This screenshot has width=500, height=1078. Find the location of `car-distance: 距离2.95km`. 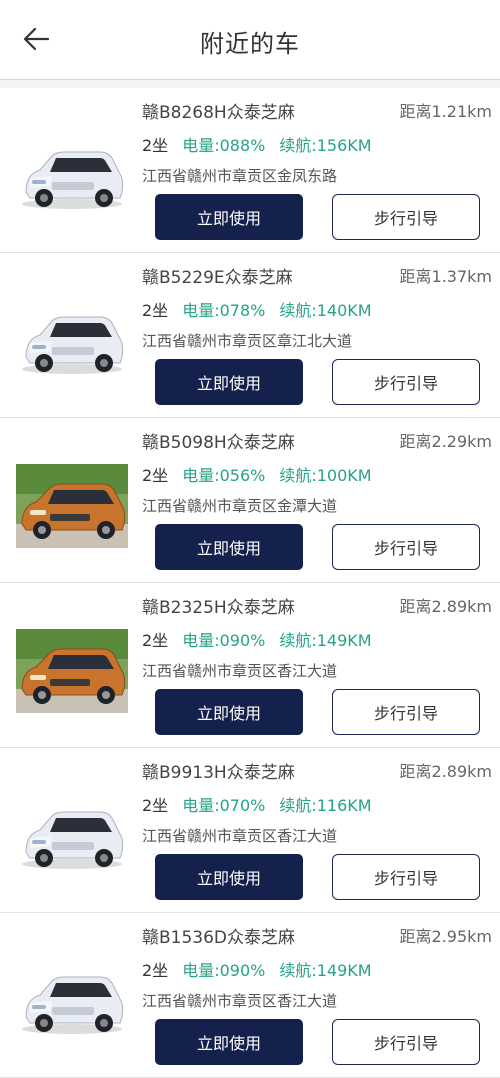

car-distance: 距离2.95km is located at coordinates (445, 936).